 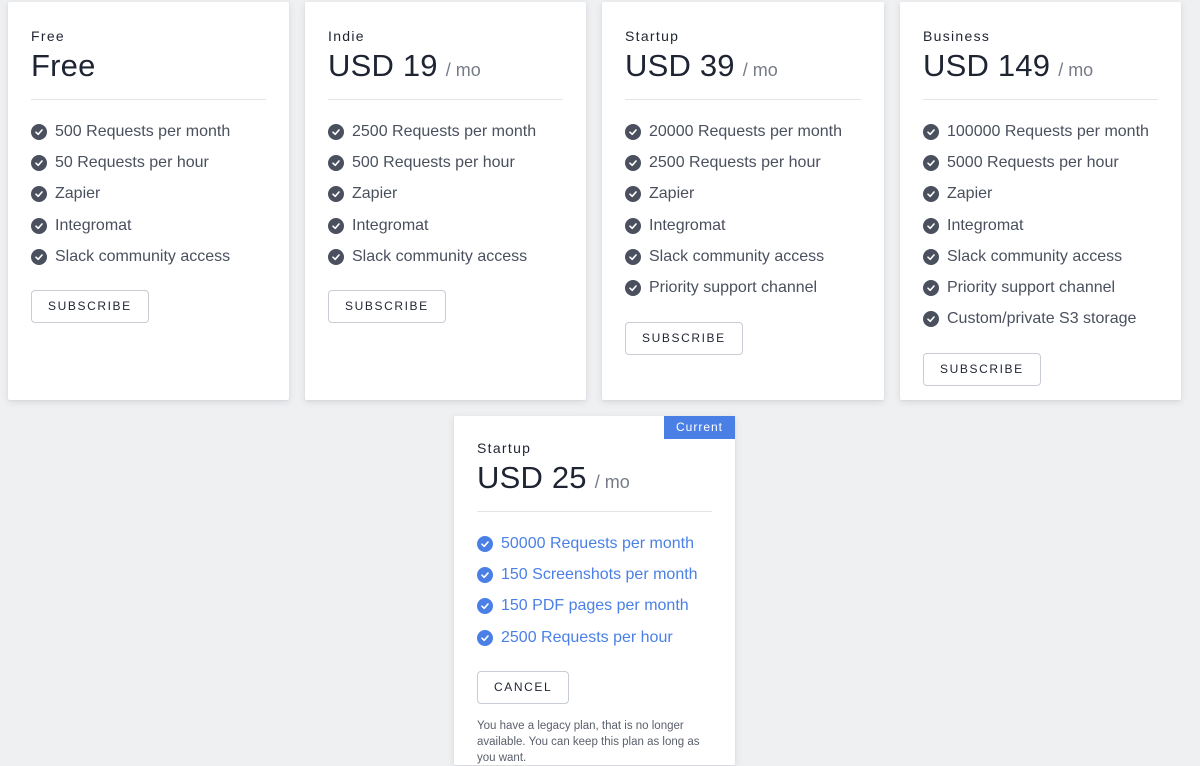 What do you see at coordinates (1040, 287) in the screenshot?
I see `feature-item: Priority support channel` at bounding box center [1040, 287].